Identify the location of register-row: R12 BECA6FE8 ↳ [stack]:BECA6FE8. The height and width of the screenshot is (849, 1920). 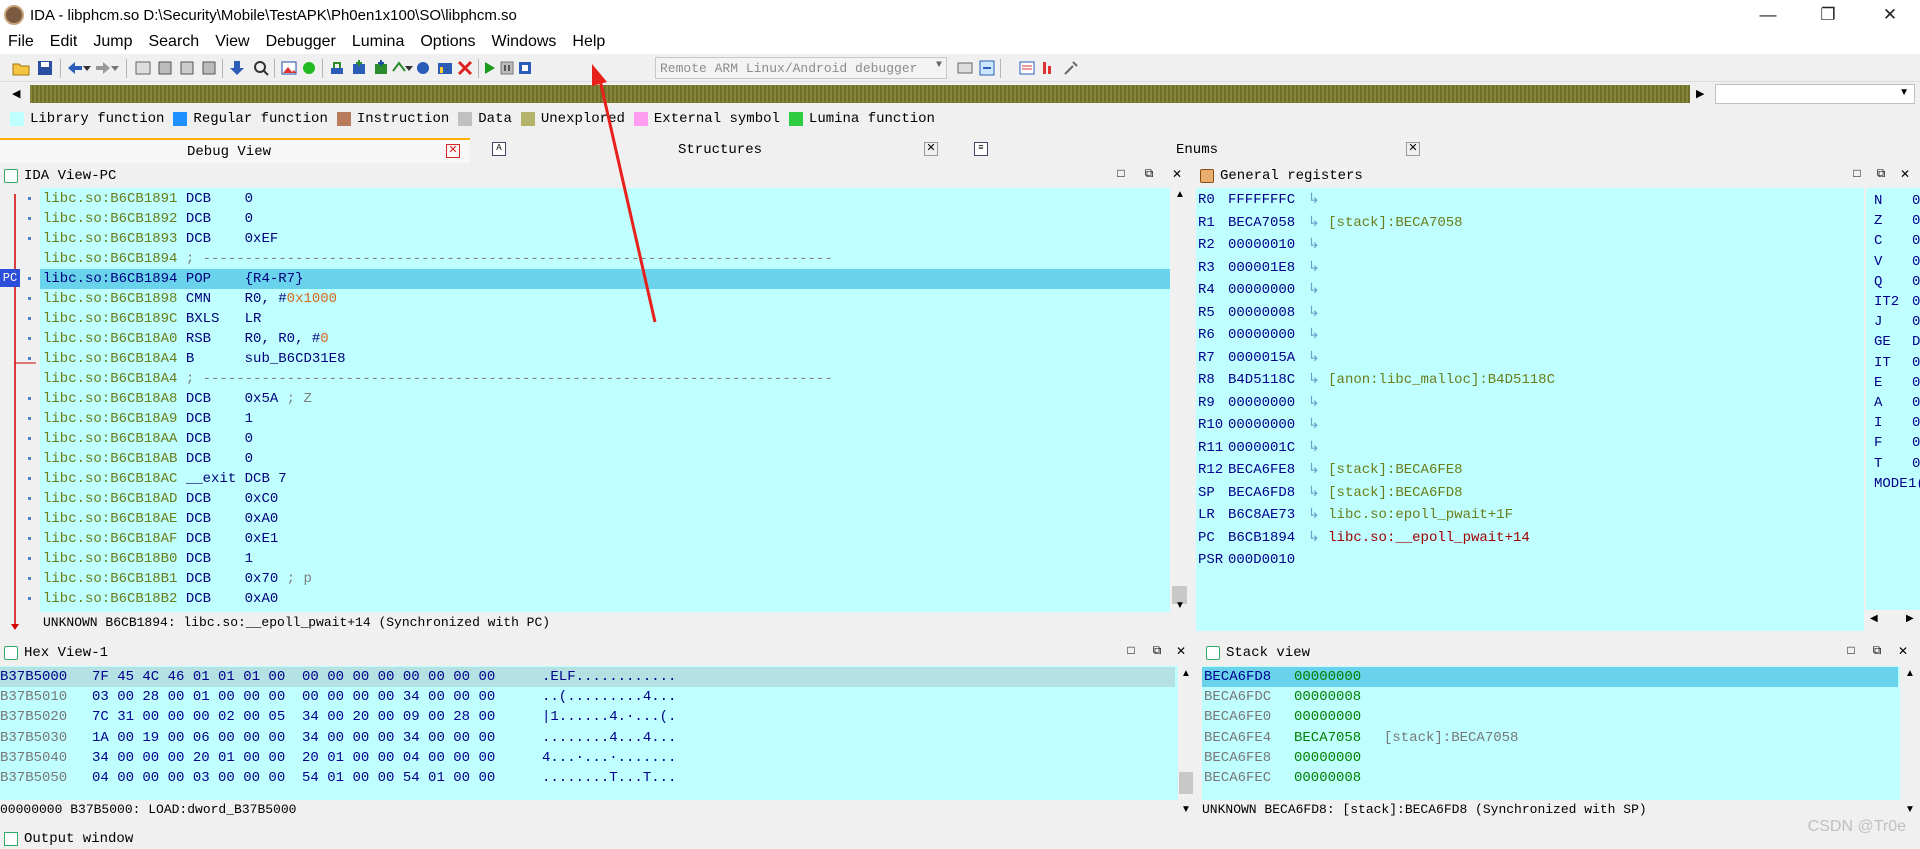
(1330, 470).